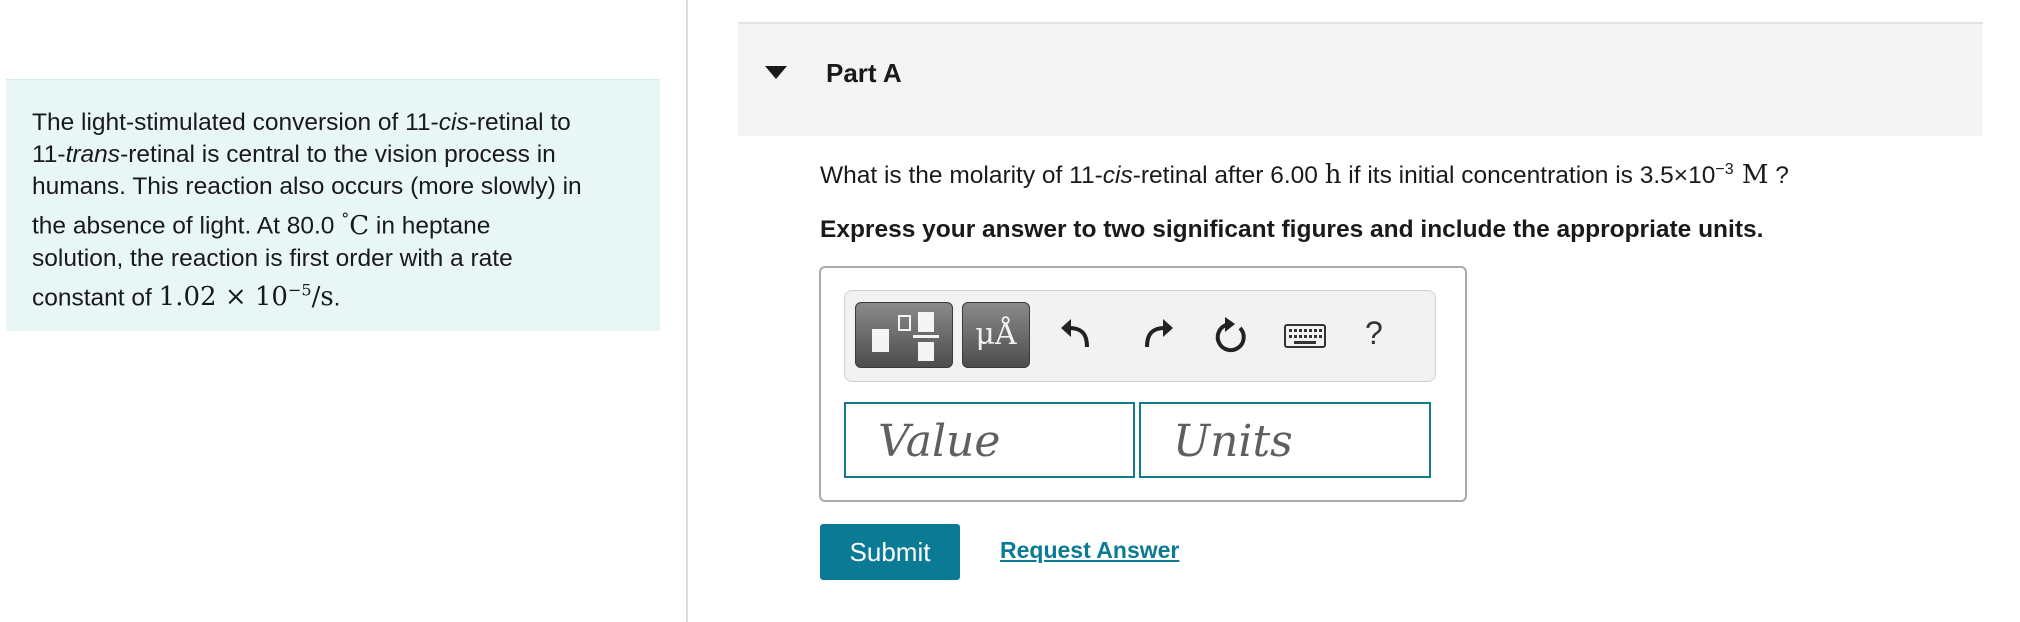 This screenshot has height=622, width=2020. What do you see at coordinates (49, 154) in the screenshot?
I see `intro-text-segment: 11-` at bounding box center [49, 154].